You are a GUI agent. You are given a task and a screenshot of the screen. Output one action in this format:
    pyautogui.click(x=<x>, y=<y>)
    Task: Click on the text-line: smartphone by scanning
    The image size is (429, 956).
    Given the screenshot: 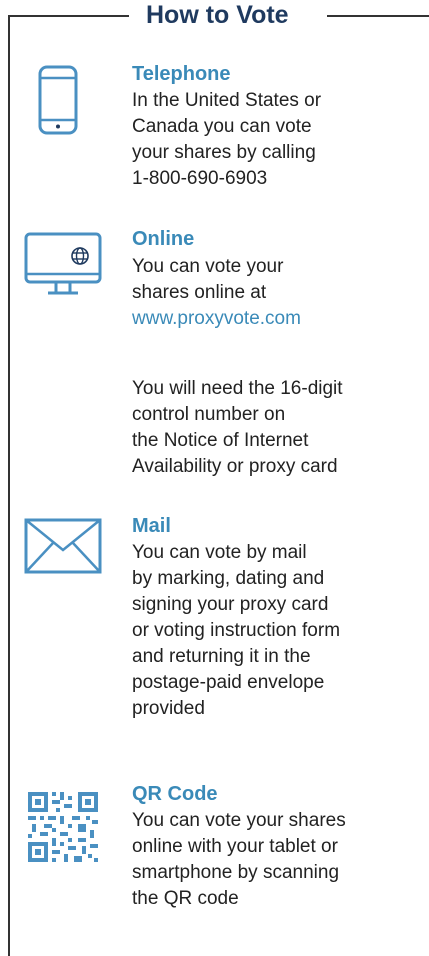 What is the action you would take?
    pyautogui.click(x=236, y=872)
    